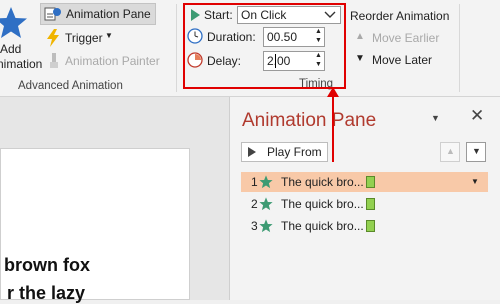 Image resolution: width=500 pixels, height=304 pixels. I want to click on move-later-label: Move Later, so click(402, 60).